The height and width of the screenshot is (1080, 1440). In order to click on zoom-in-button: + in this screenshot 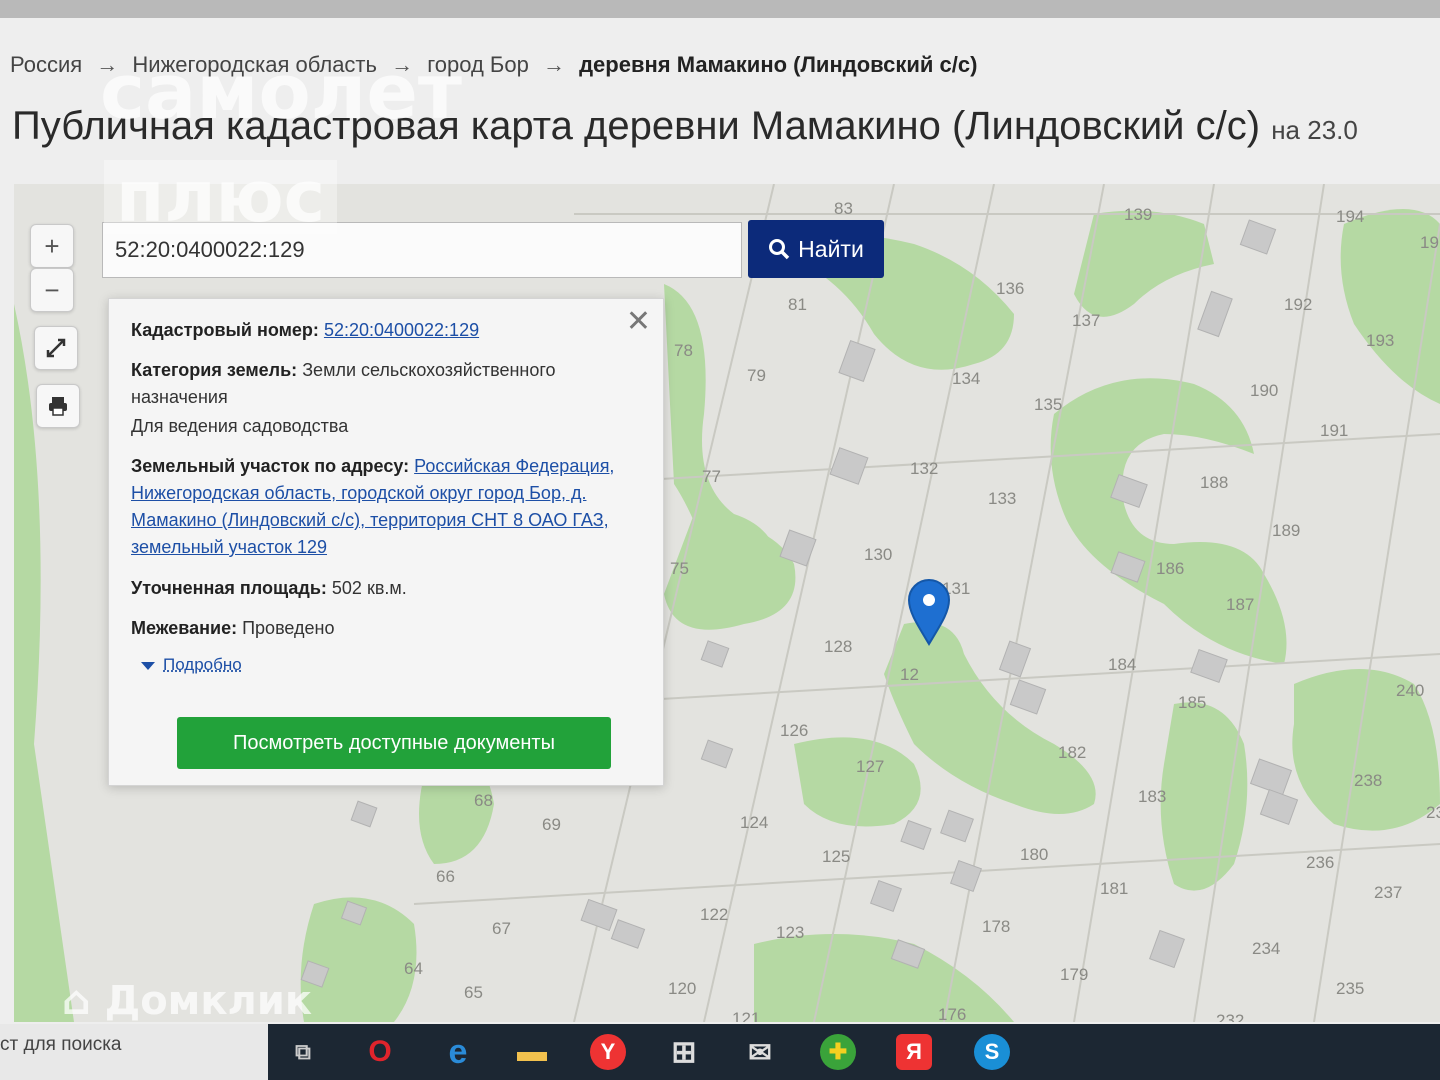, I will do `click(52, 246)`.